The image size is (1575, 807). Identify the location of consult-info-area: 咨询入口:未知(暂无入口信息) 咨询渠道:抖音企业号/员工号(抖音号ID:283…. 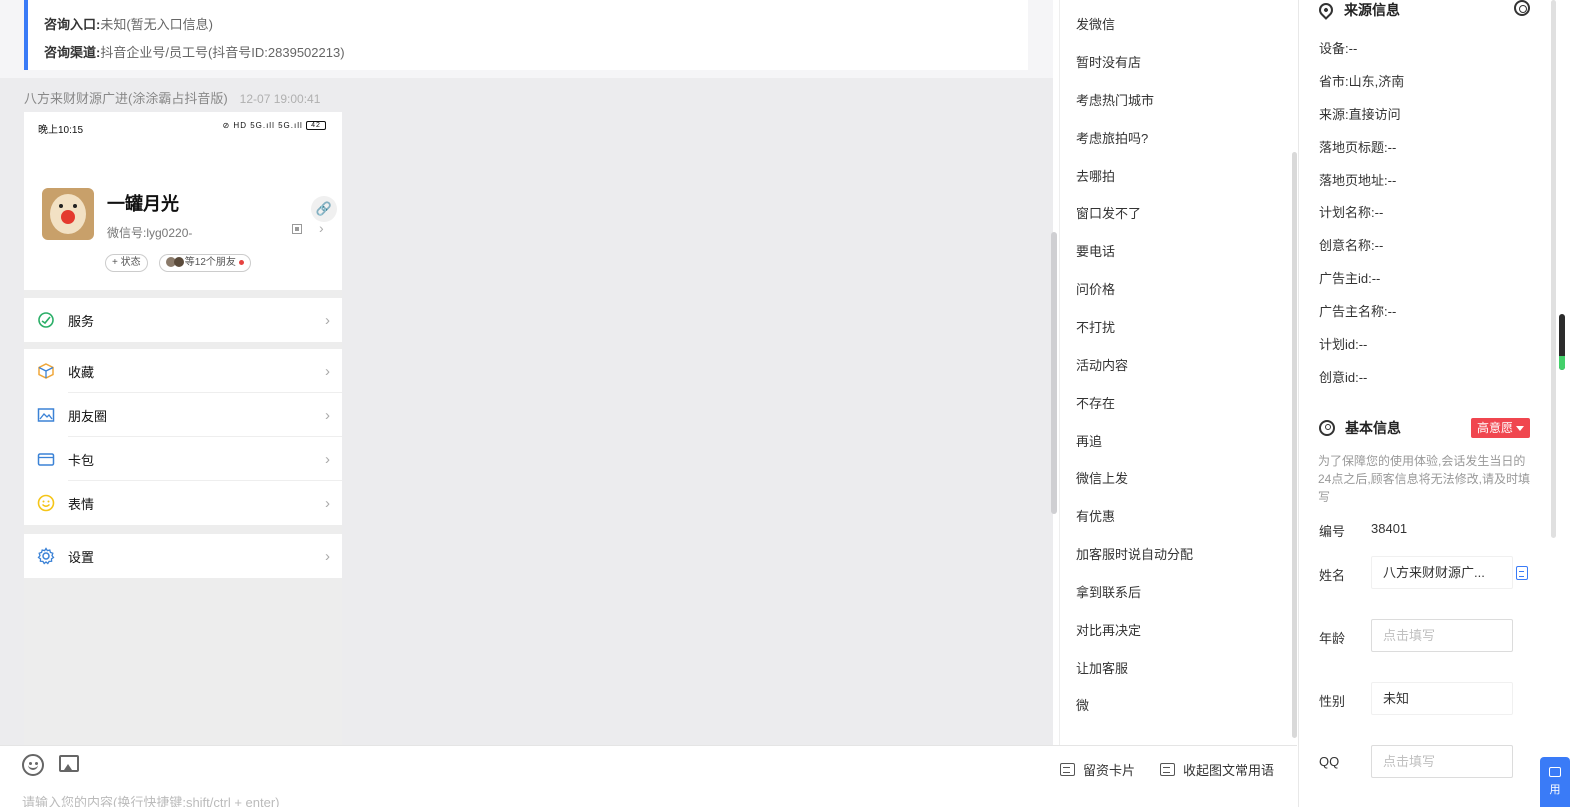
(526, 39).